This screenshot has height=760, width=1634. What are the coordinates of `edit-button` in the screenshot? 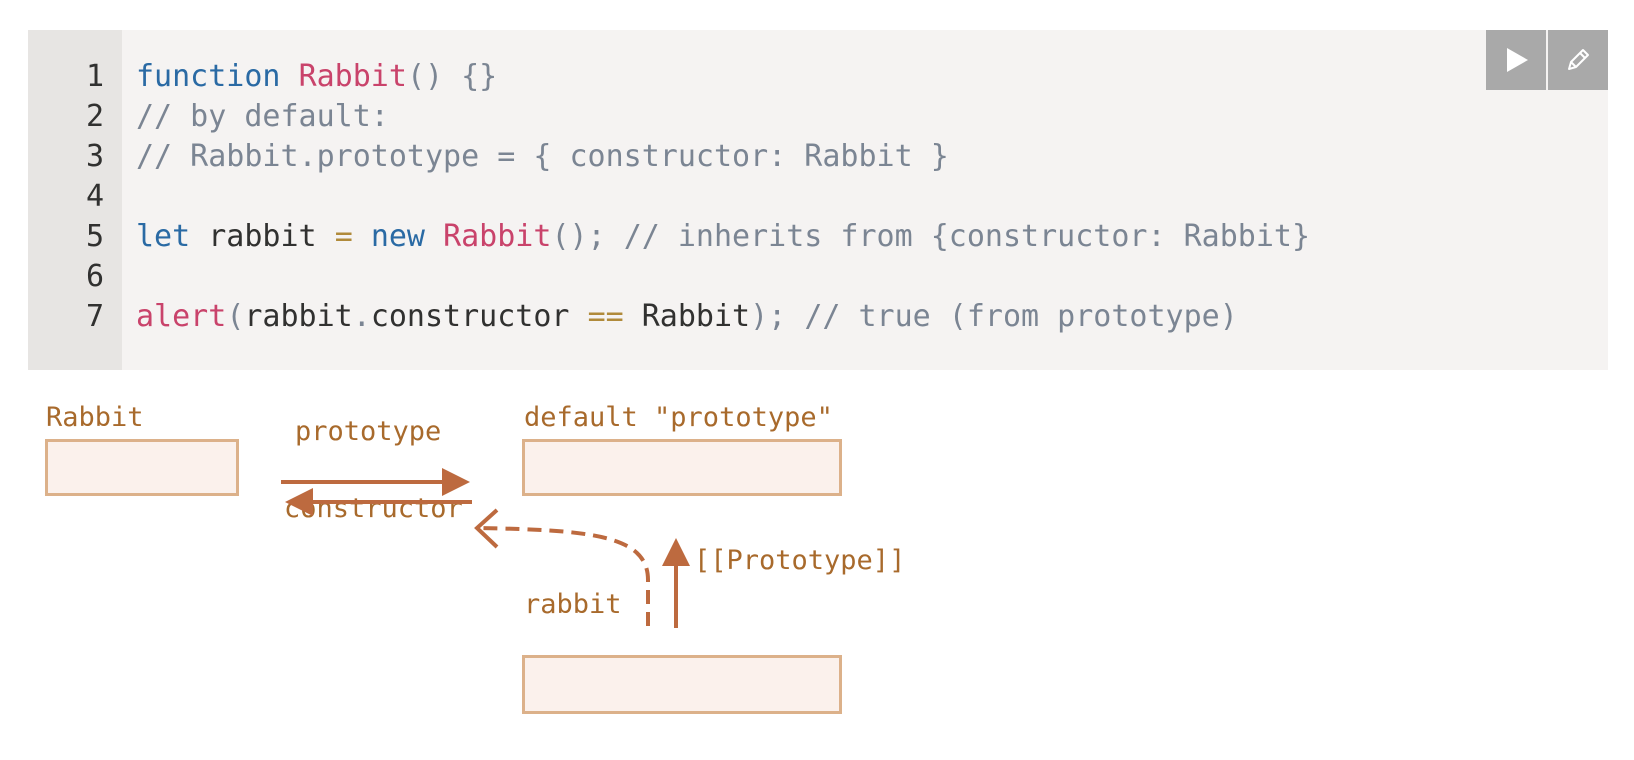 It's located at (1578, 60).